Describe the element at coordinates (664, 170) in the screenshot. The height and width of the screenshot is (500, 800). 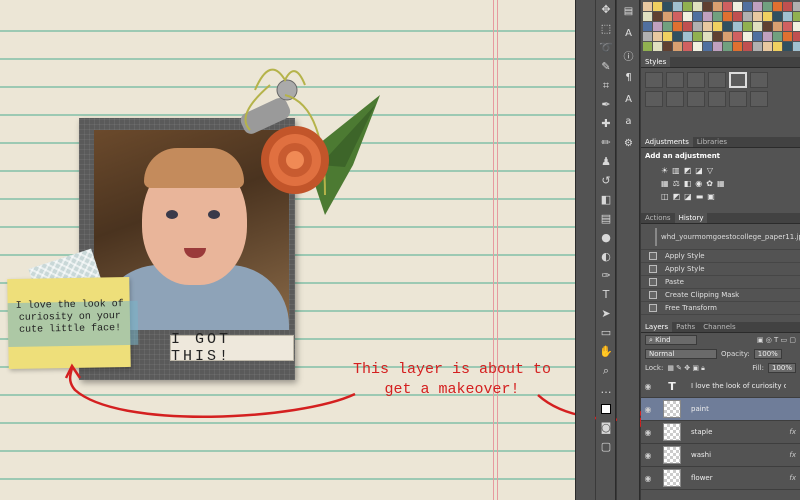
I see `brightness-icon: ☀` at that location.